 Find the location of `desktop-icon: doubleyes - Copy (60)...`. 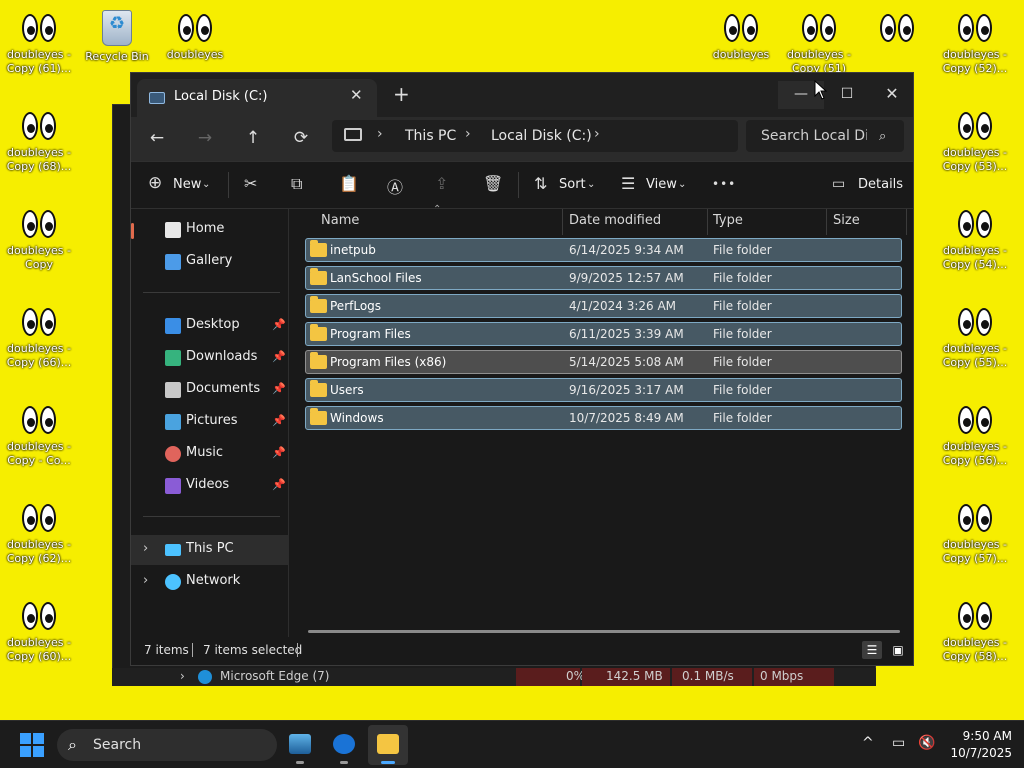

desktop-icon: doubleyes - Copy (60)... is located at coordinates (39, 633).